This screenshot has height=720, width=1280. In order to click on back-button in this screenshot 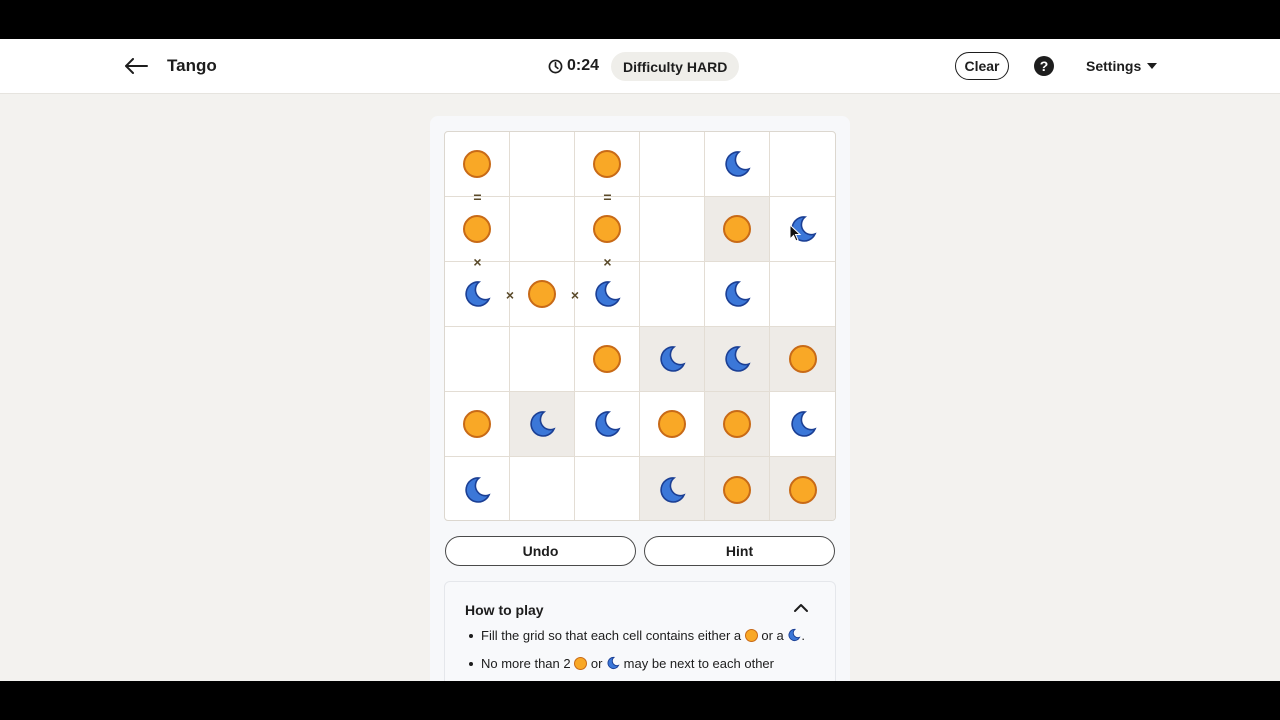, I will do `click(136, 66)`.